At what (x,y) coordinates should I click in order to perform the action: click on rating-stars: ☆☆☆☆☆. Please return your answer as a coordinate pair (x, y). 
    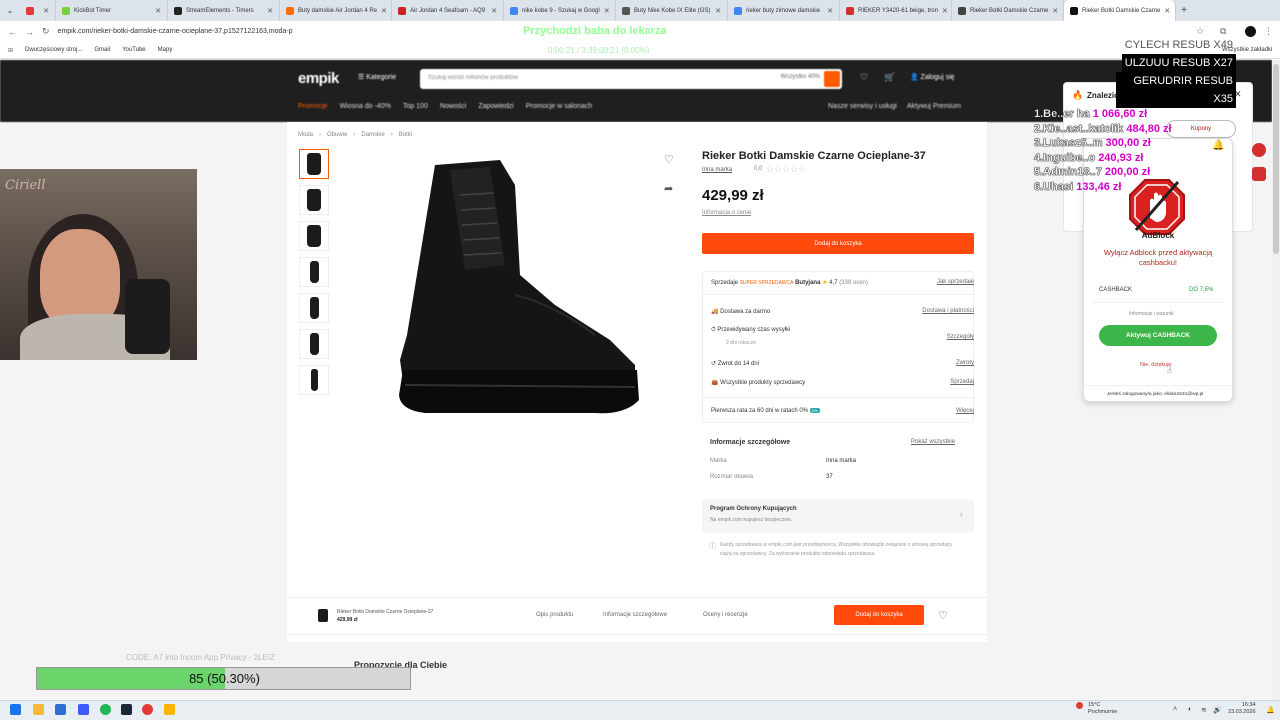
    Looking at the image, I should click on (786, 169).